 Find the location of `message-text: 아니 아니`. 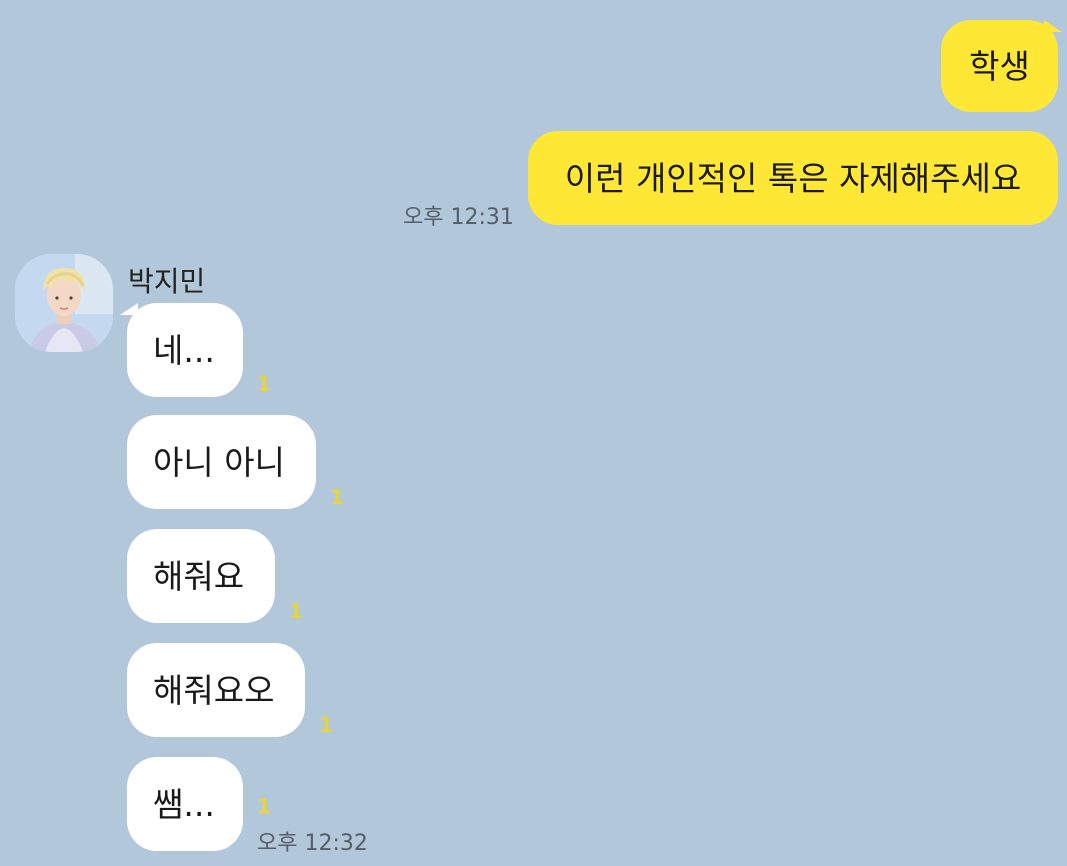

message-text: 아니 아니 is located at coordinates (219, 462).